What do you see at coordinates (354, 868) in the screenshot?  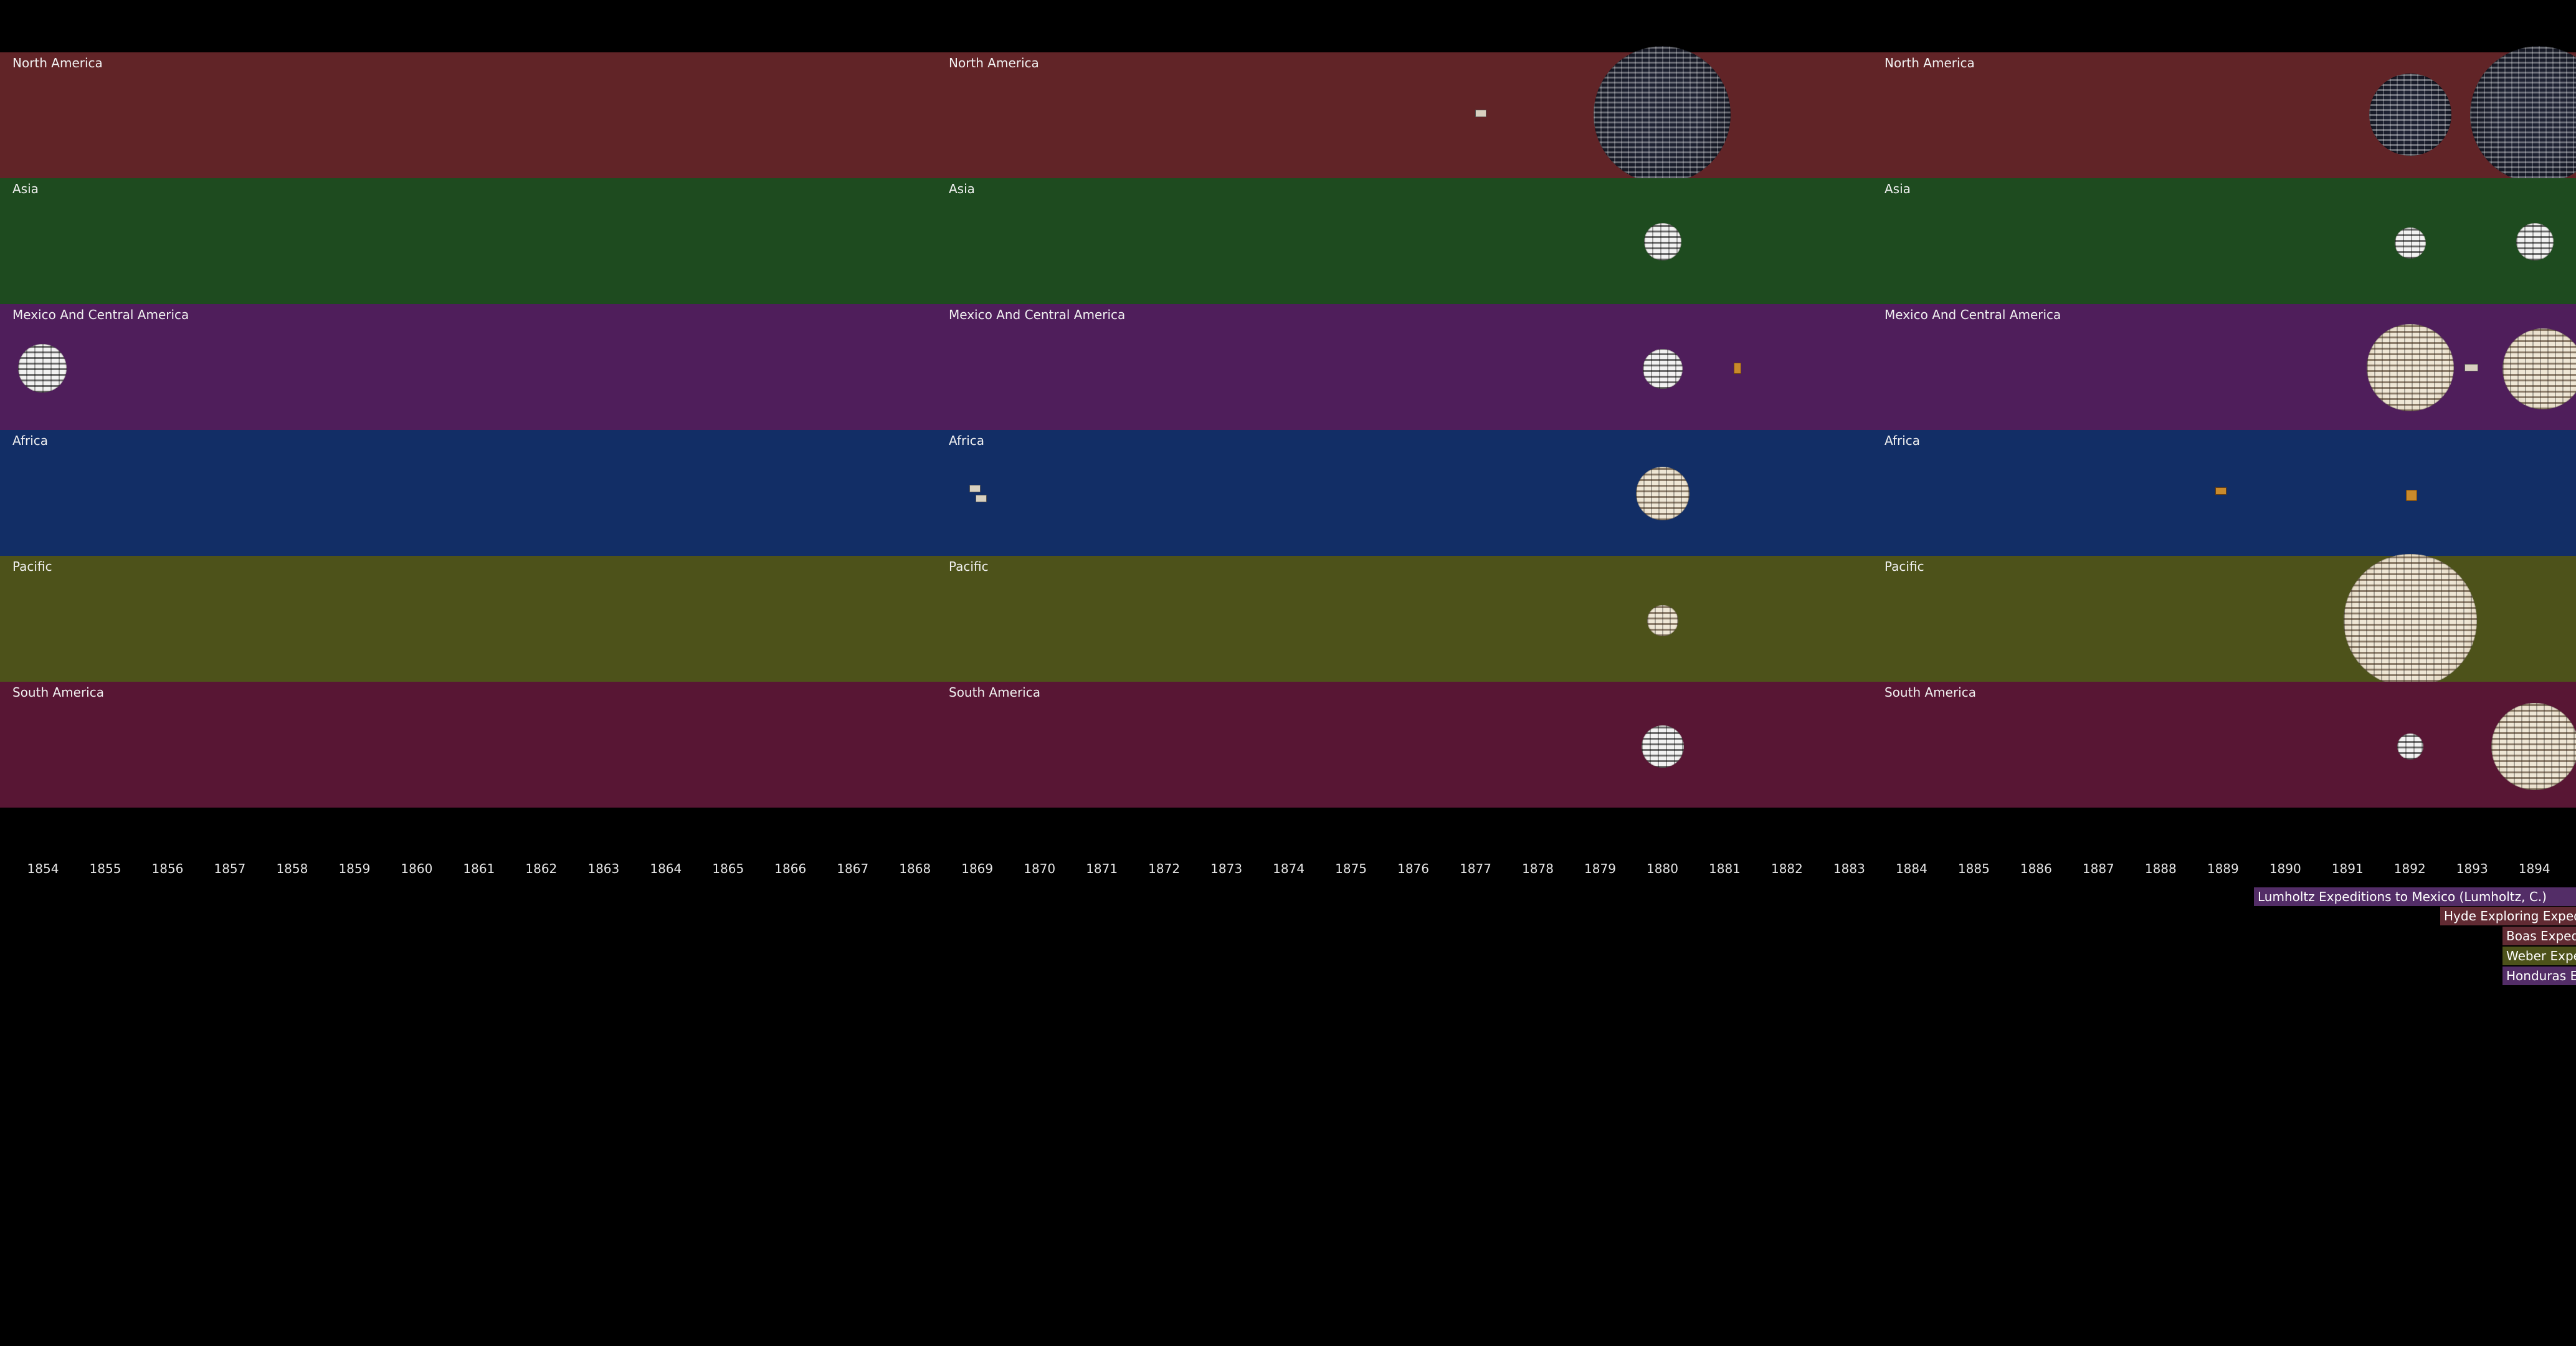 I see `year-tick-label: 1859` at bounding box center [354, 868].